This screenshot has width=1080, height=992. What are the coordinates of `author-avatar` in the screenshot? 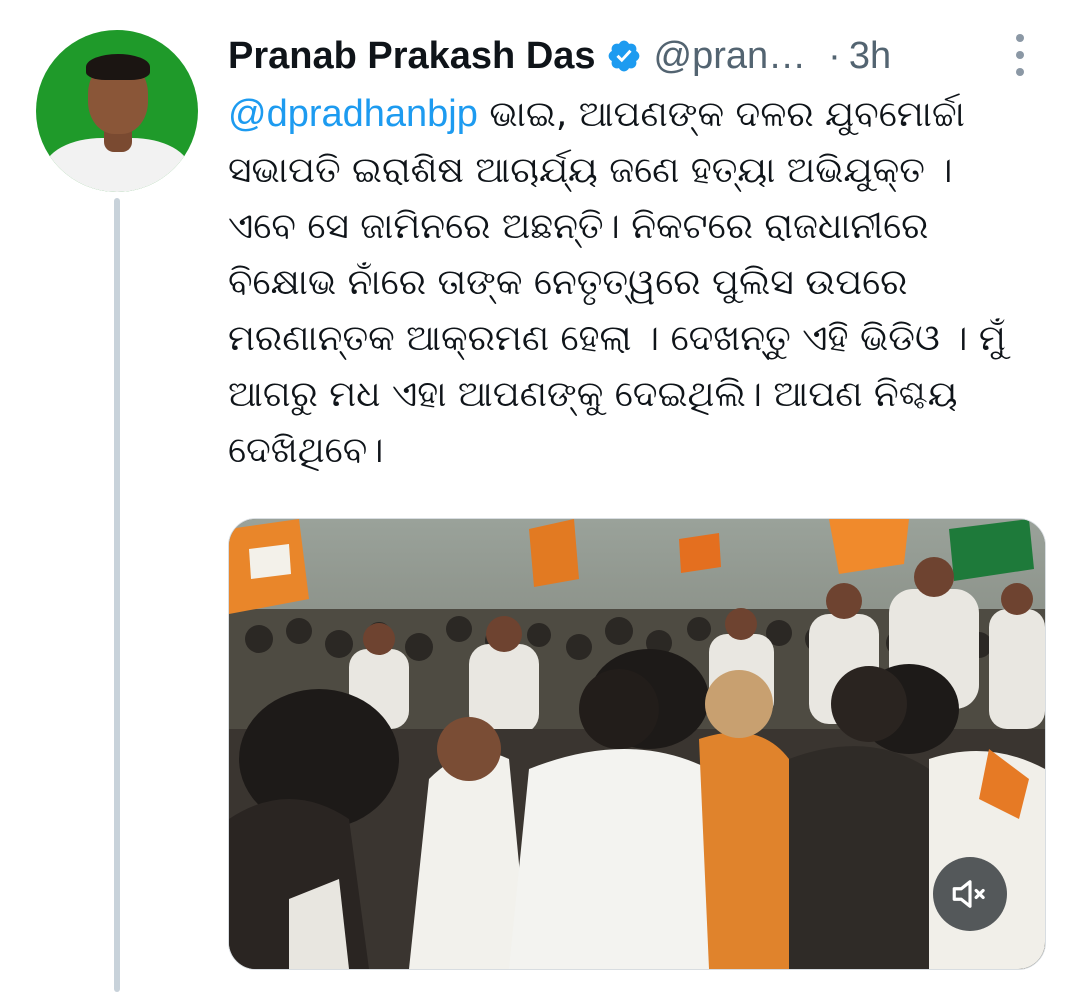 It's located at (117, 111).